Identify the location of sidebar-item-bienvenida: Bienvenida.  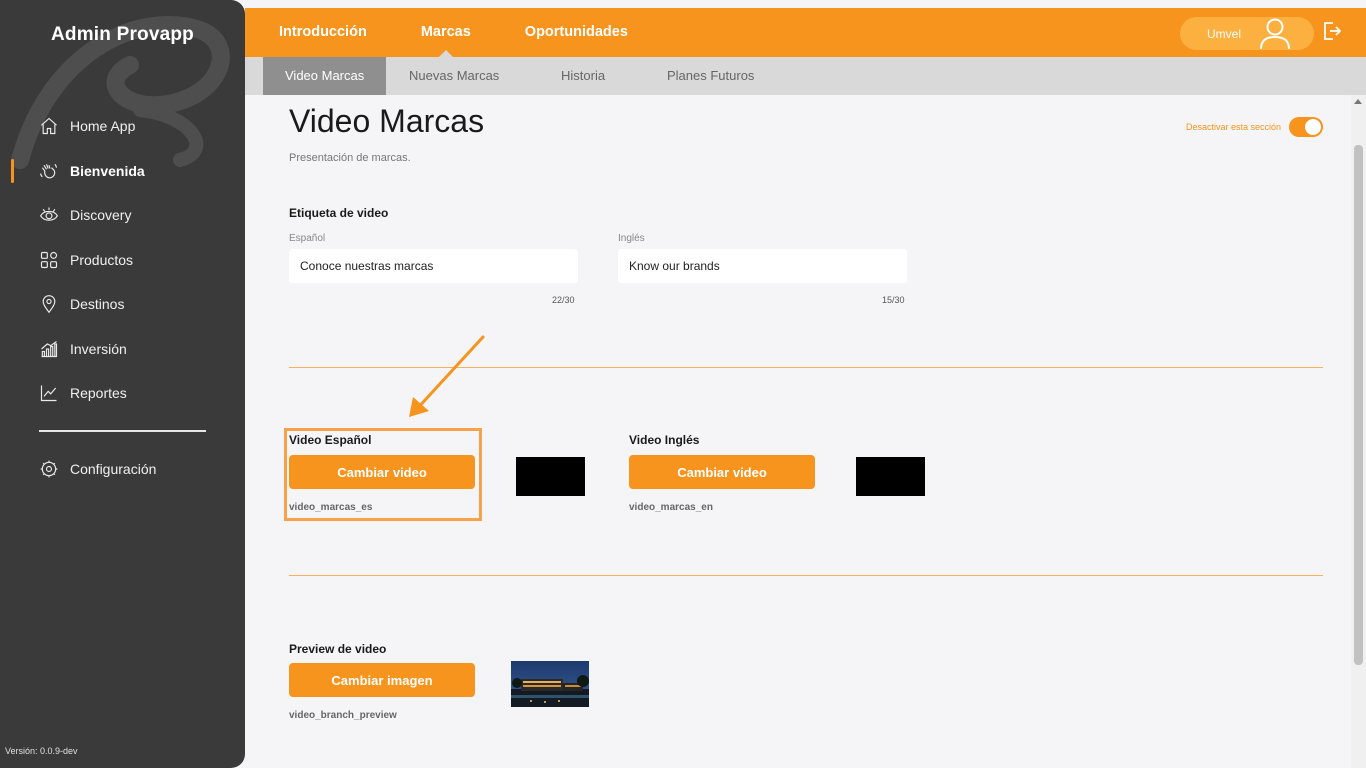
(122, 171).